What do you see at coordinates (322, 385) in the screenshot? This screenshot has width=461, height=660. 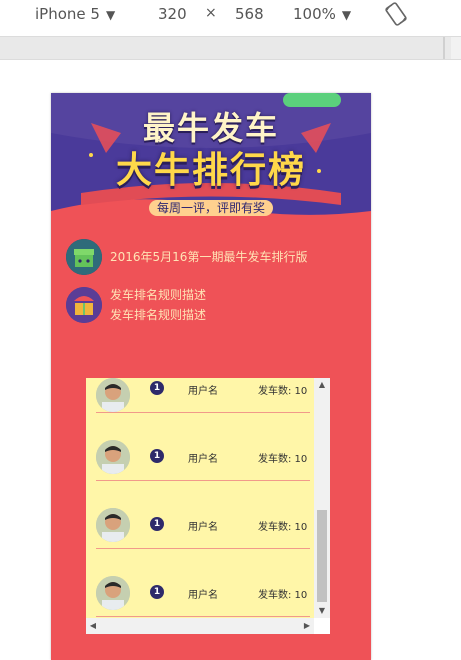 I see `scroll-up-arrow-icon: ▲` at bounding box center [322, 385].